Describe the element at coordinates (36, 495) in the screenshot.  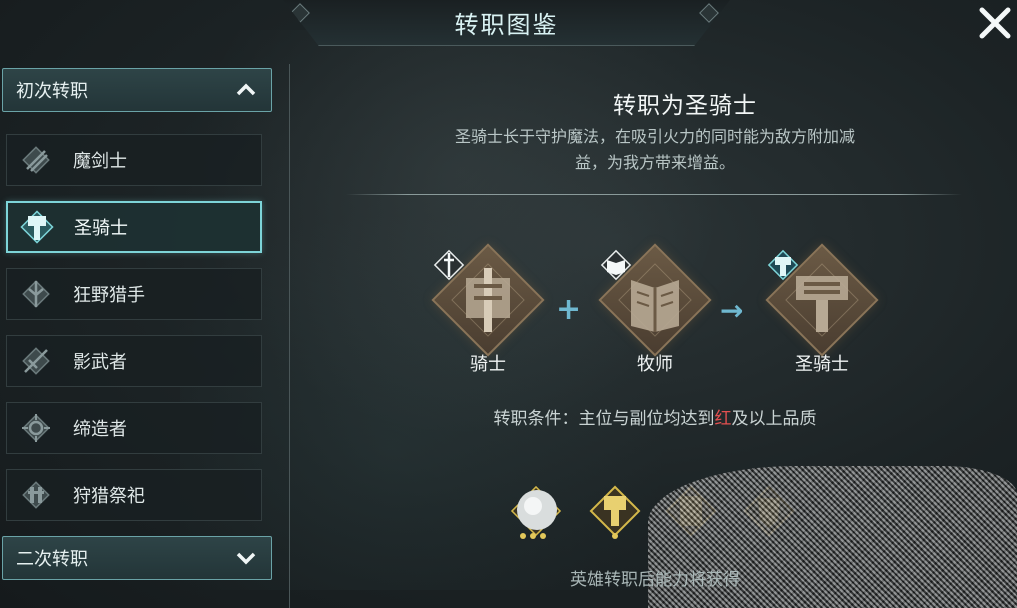
I see `hunt-priest-icon` at that location.